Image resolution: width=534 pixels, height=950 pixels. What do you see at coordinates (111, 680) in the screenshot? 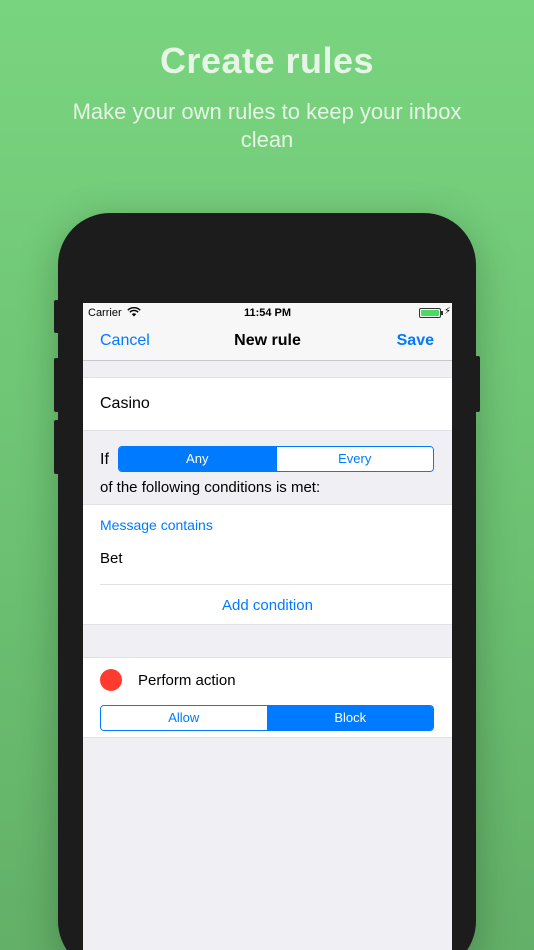
I see `action-status-indicator` at bounding box center [111, 680].